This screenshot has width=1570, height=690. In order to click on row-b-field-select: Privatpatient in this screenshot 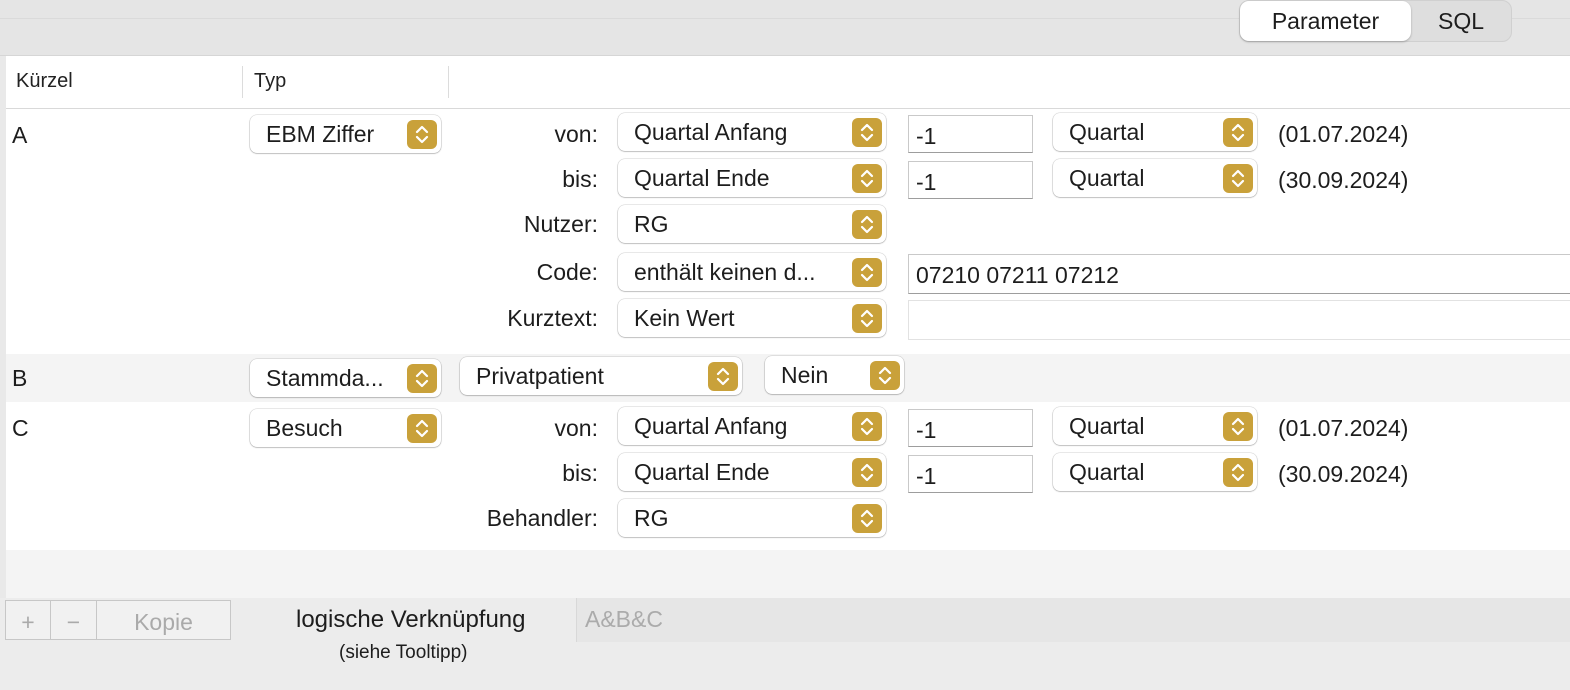, I will do `click(601, 376)`.